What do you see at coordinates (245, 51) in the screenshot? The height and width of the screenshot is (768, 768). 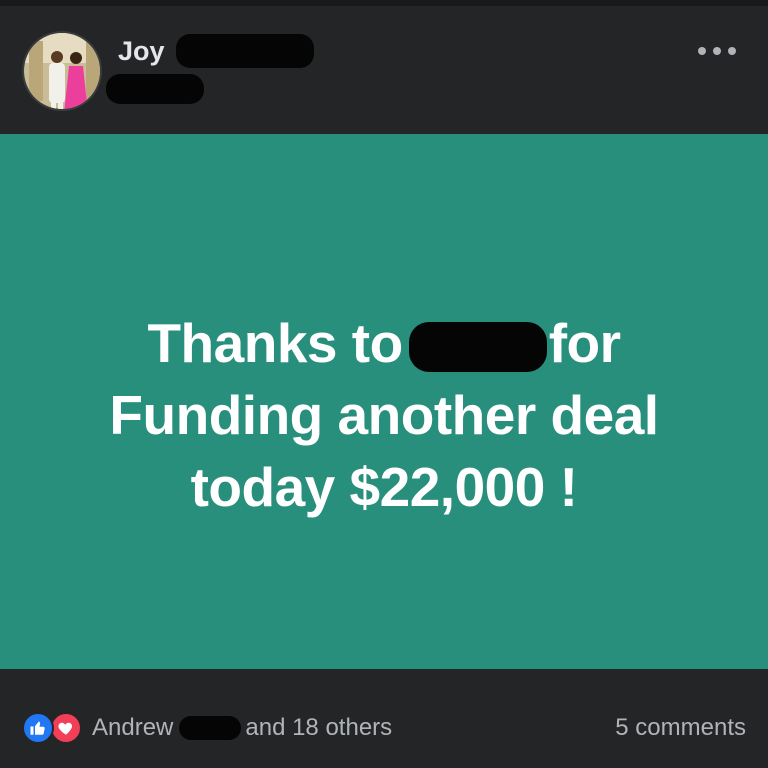 I see `redacted-surname` at bounding box center [245, 51].